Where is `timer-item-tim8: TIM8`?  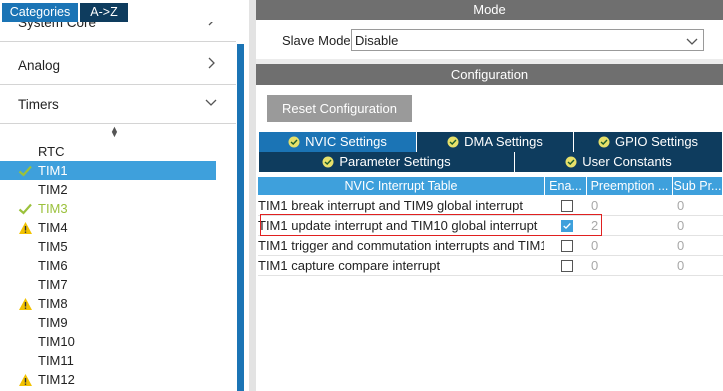 timer-item-tim8: TIM8 is located at coordinates (108, 303).